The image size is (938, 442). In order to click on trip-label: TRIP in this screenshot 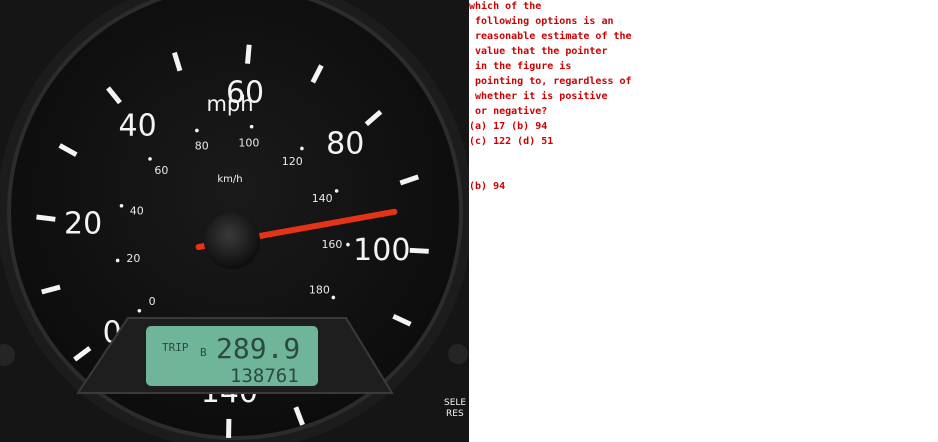, I will do `click(175, 347)`.